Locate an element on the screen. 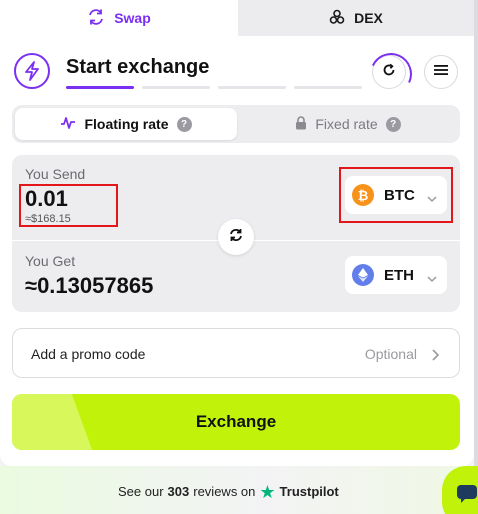 Image resolution: width=478 pixels, height=514 pixels. promo-code-label: Add a promo code is located at coordinates (88, 354).